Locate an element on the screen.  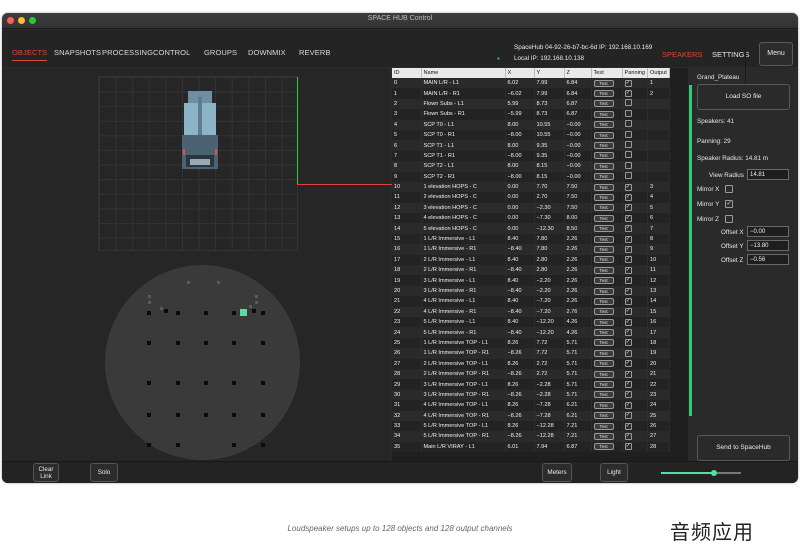
table-row: 8 SCP T2 - L1 8.00 8.15 −0.00 Test is located at coordinates (531, 166).